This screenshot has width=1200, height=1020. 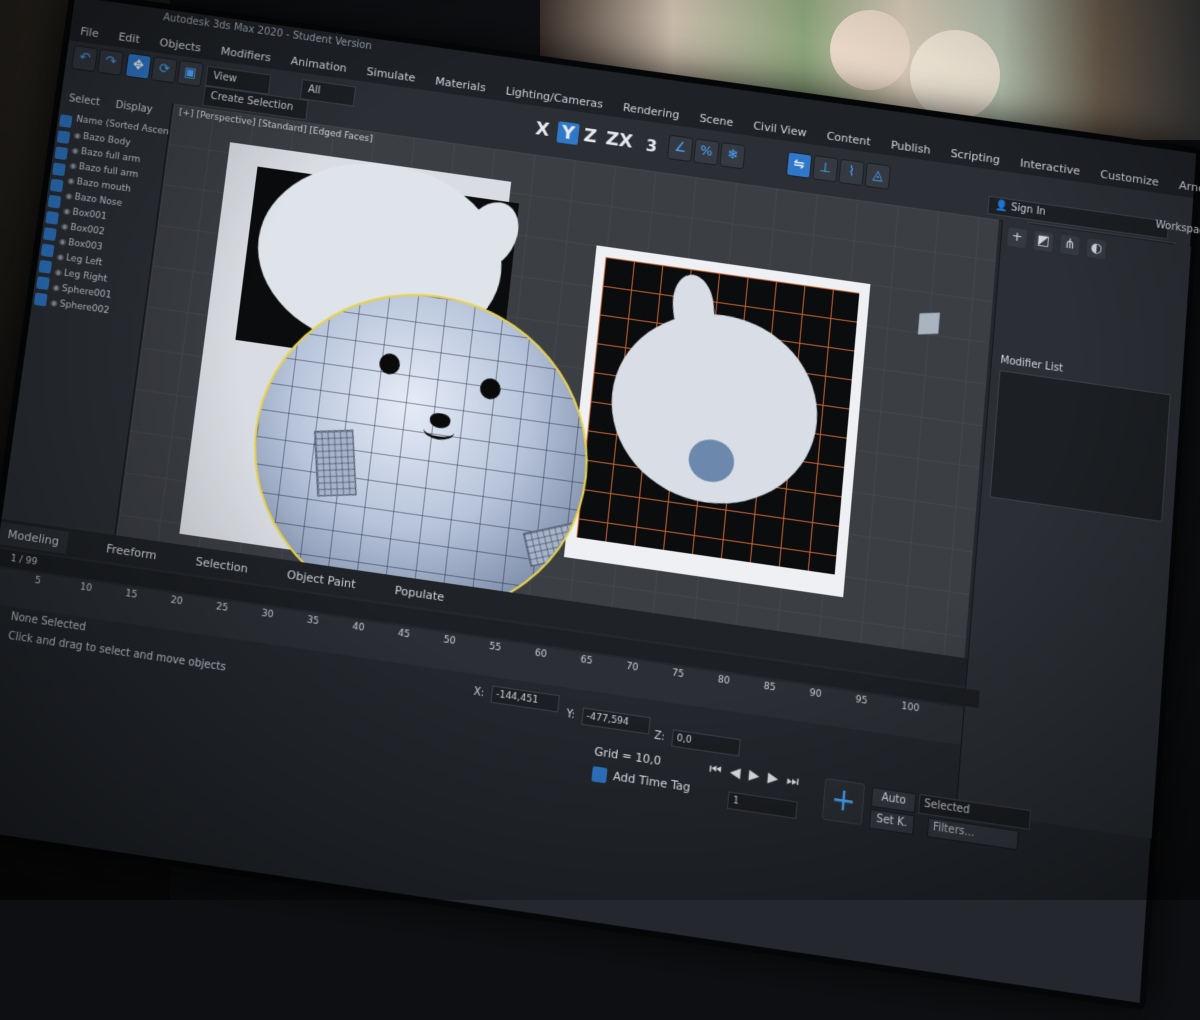 What do you see at coordinates (910, 708) in the screenshot?
I see `timeline-tick-label: 100` at bounding box center [910, 708].